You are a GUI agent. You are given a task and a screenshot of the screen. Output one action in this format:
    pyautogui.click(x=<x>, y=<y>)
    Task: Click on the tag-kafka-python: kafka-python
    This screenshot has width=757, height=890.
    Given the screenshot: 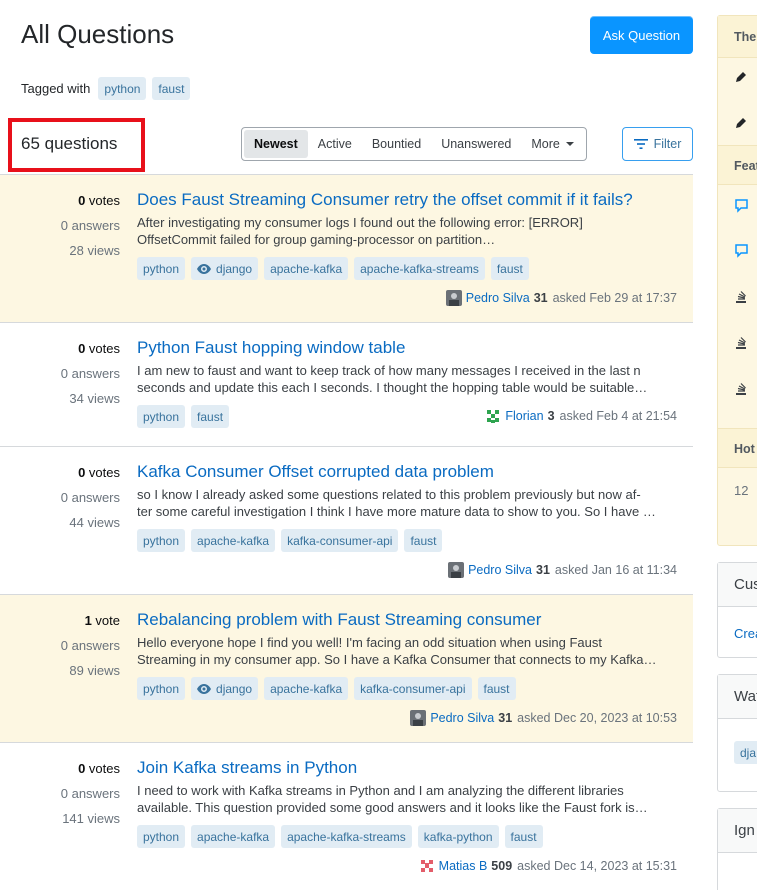 What is the action you would take?
    pyautogui.click(x=458, y=836)
    